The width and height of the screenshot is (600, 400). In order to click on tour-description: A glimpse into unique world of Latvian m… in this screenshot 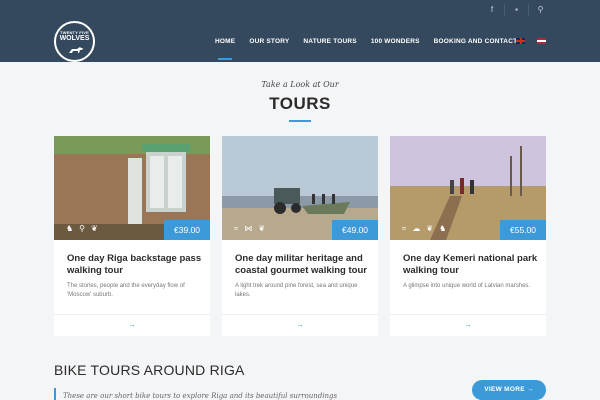, I will do `click(467, 286)`.